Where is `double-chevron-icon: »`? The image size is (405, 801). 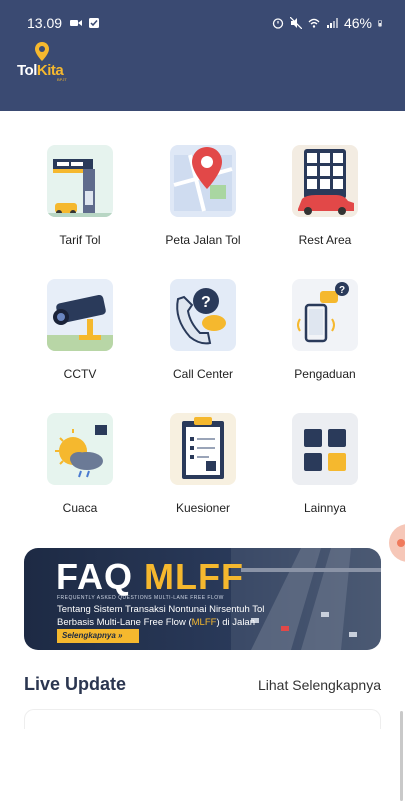
double-chevron-icon: » is located at coordinates (120, 635).